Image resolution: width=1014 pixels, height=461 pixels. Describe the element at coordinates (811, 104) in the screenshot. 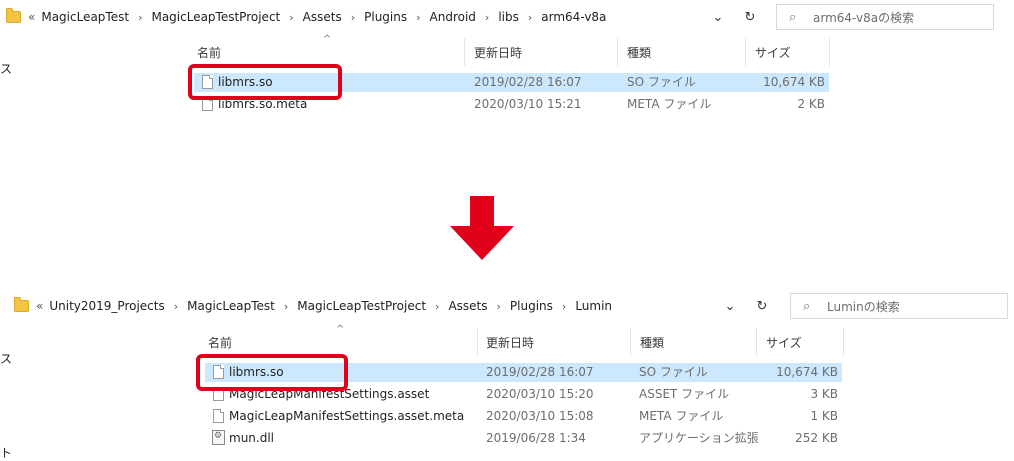

I see `file-size: 2 KB` at that location.